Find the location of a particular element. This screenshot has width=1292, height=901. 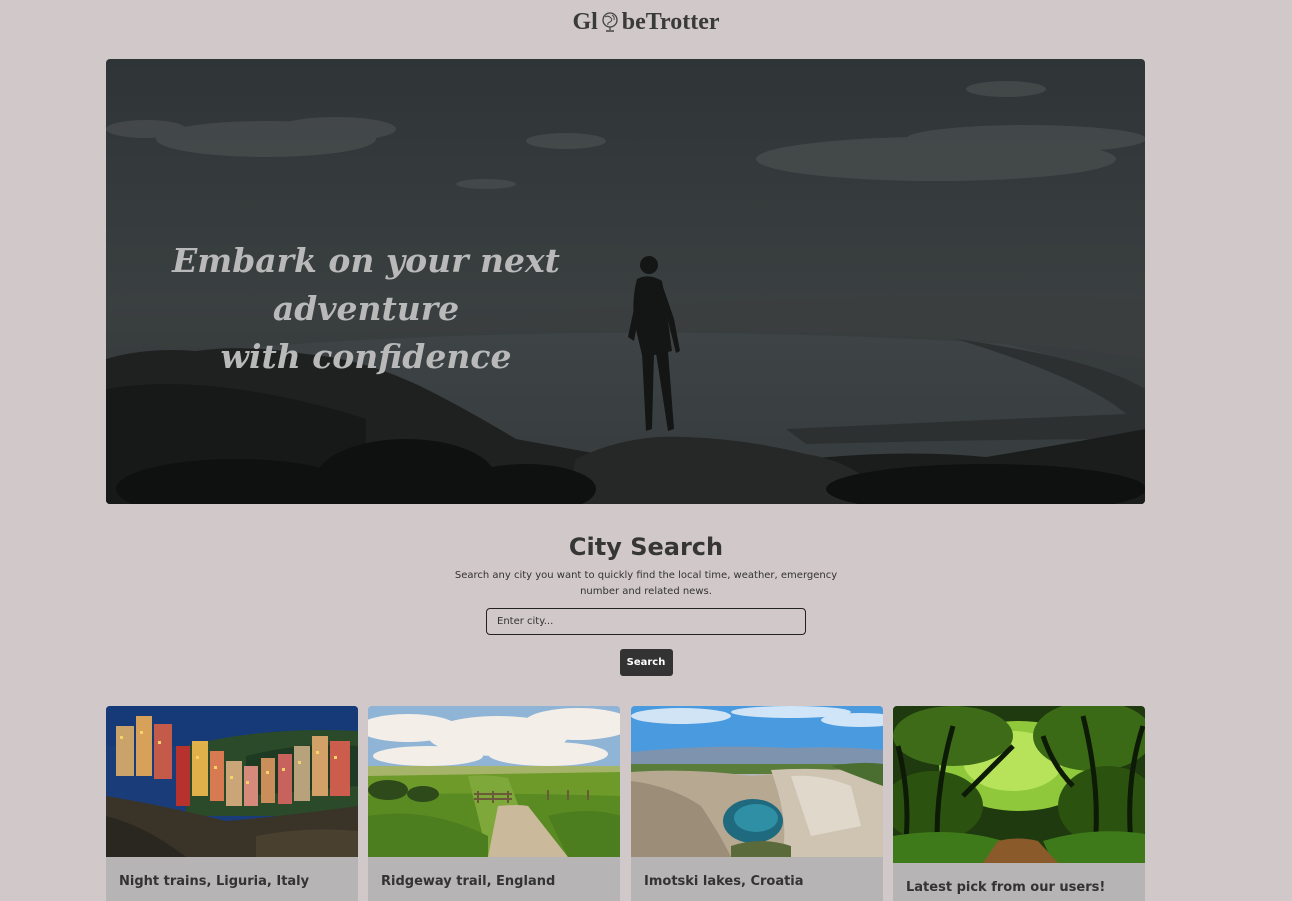

logo-text-end: beTrotter is located at coordinates (670, 21).